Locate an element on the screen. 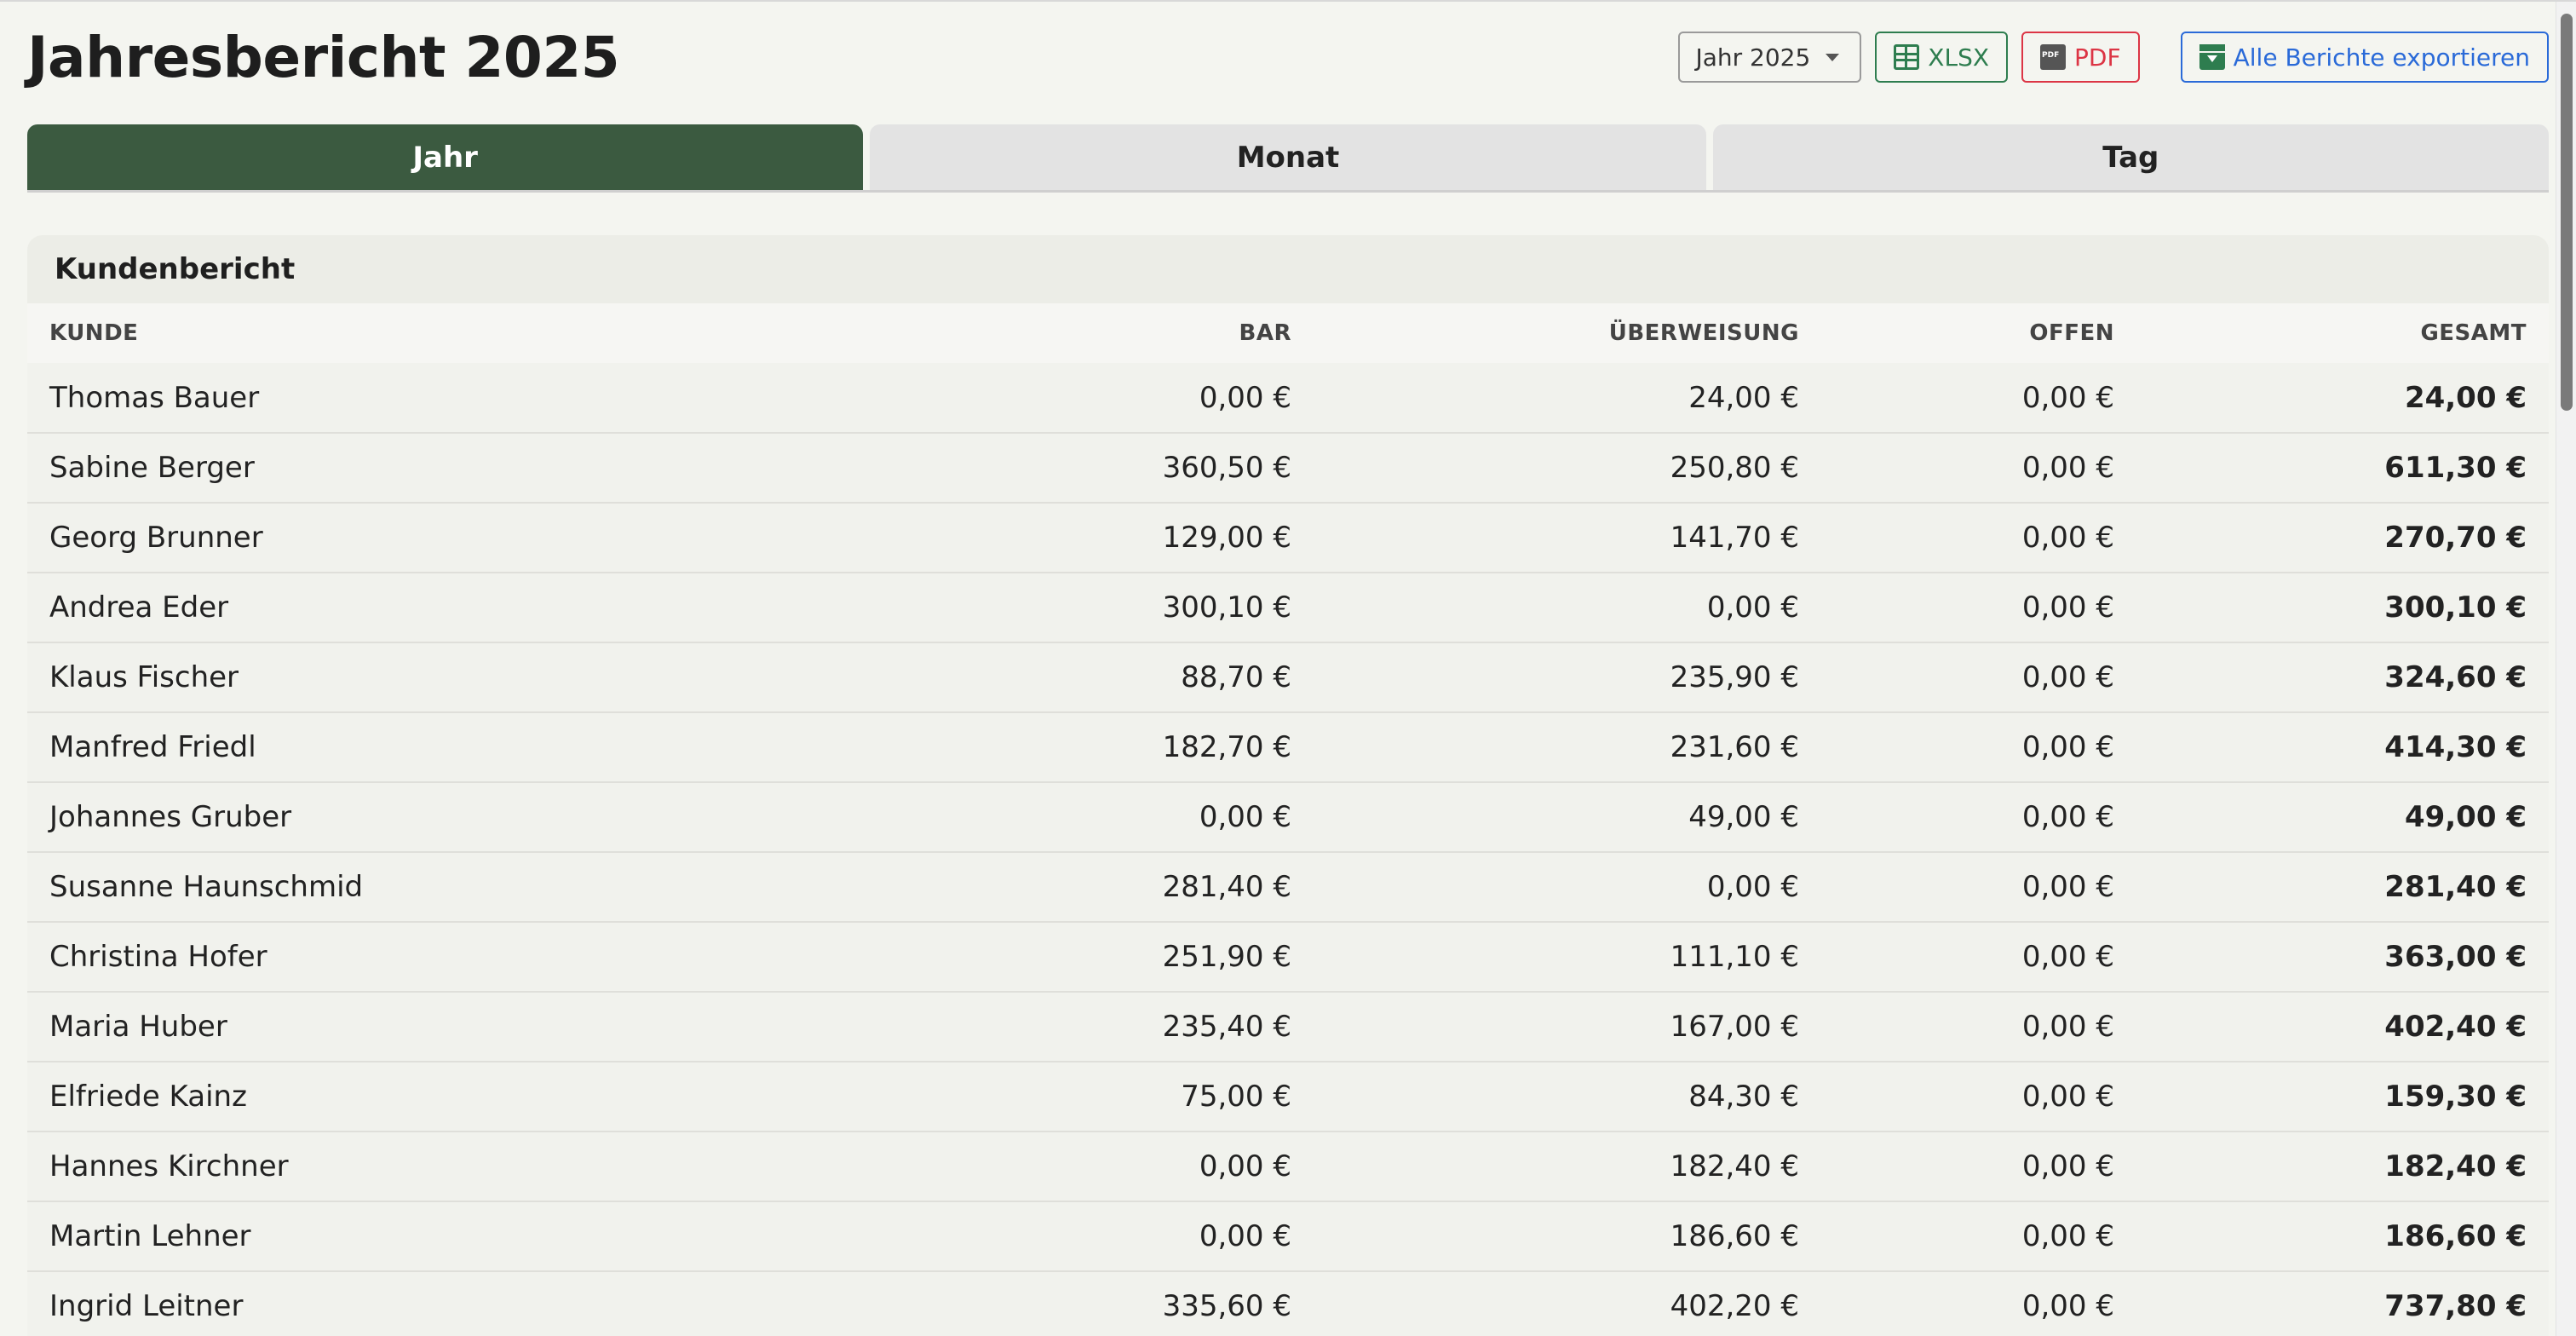  cell-bar: 75,00 € is located at coordinates (1144, 1097).